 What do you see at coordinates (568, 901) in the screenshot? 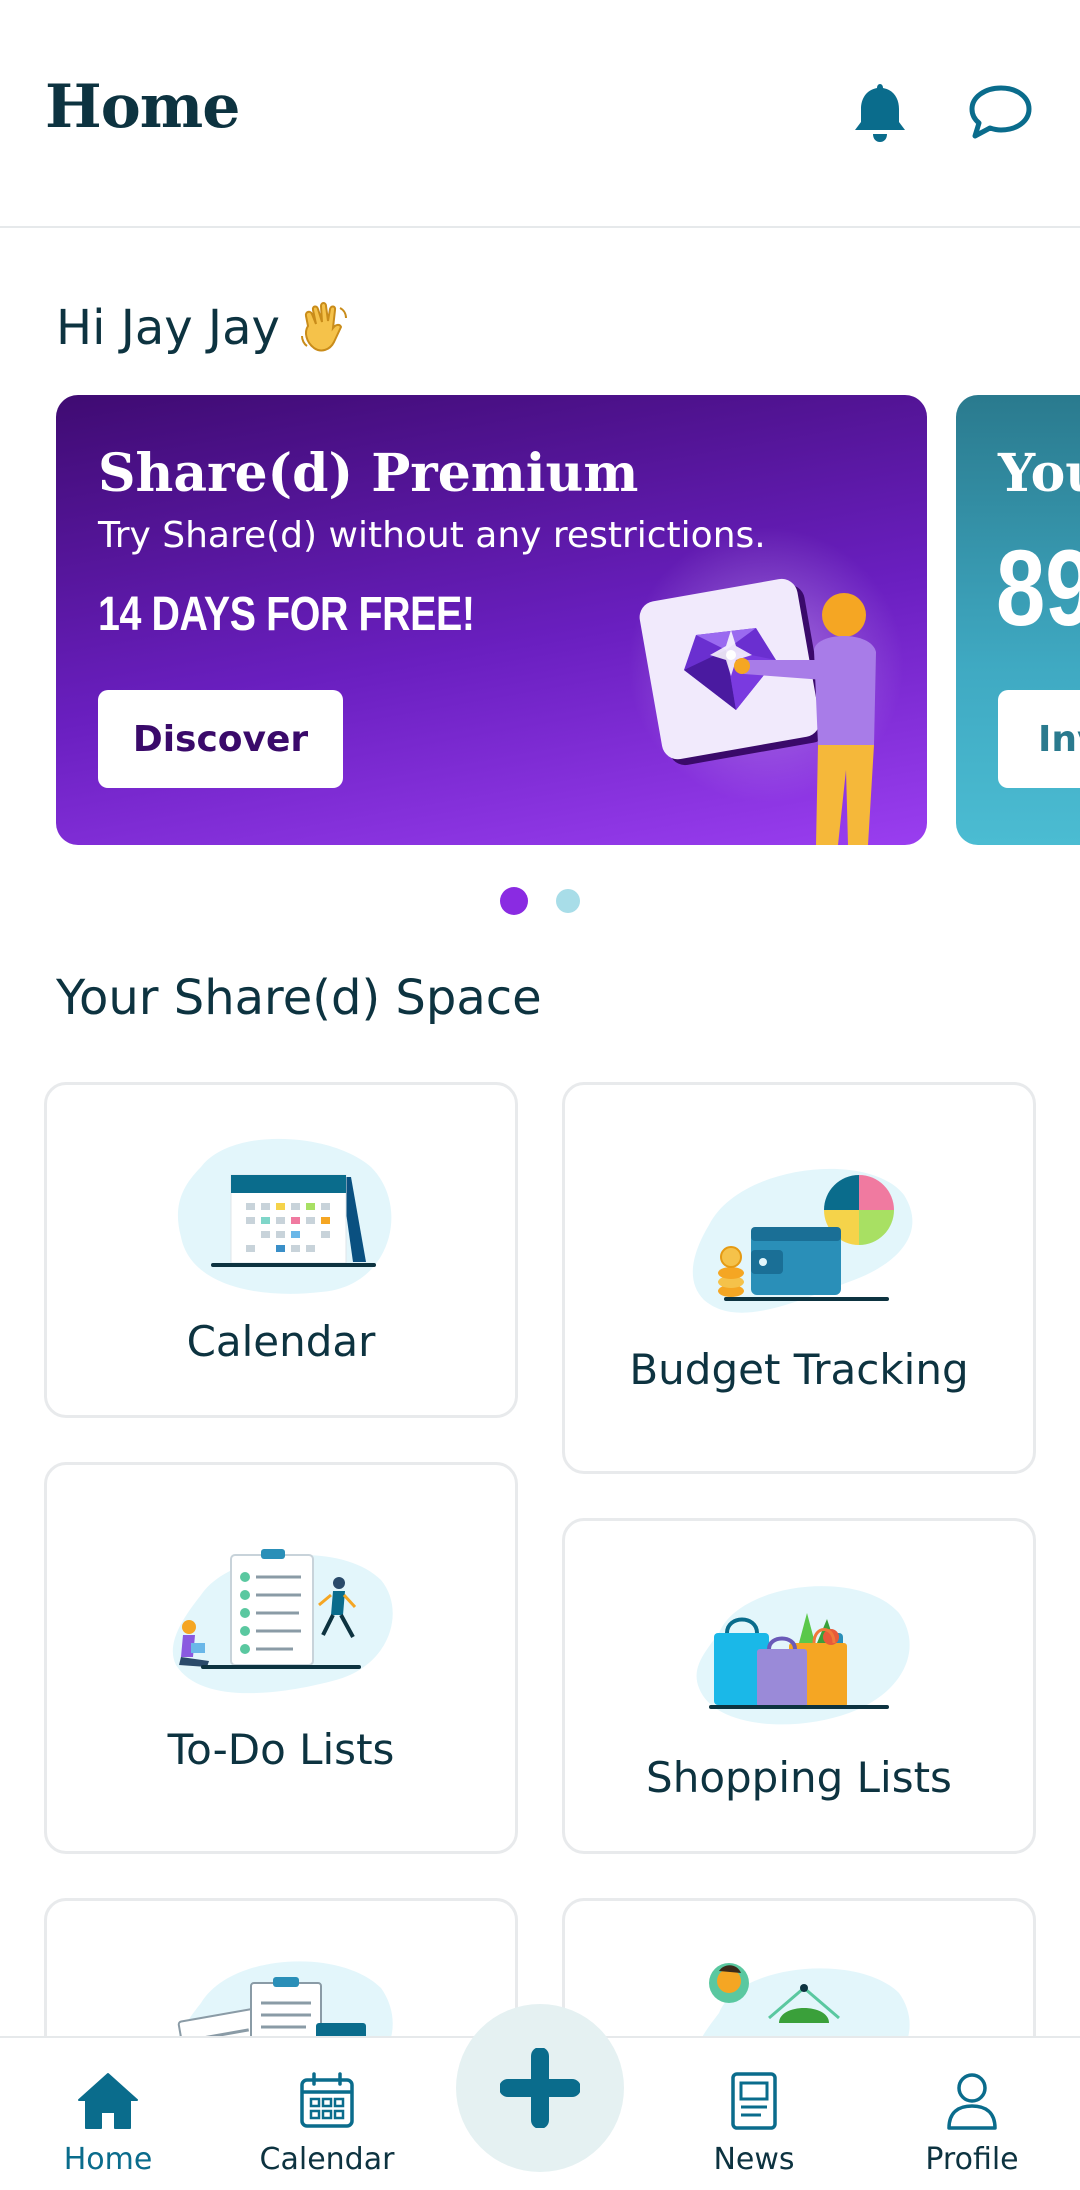
I see `carousel-dot` at bounding box center [568, 901].